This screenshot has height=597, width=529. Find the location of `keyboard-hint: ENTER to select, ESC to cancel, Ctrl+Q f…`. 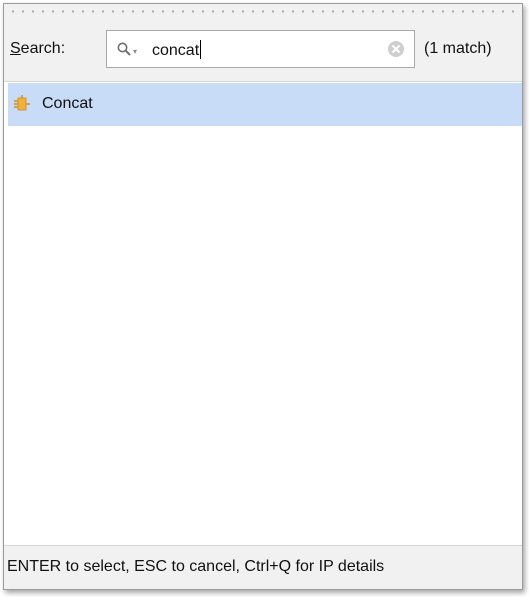

keyboard-hint: ENTER to select, ESC to cancel, Ctrl+Q f… is located at coordinates (196, 566).